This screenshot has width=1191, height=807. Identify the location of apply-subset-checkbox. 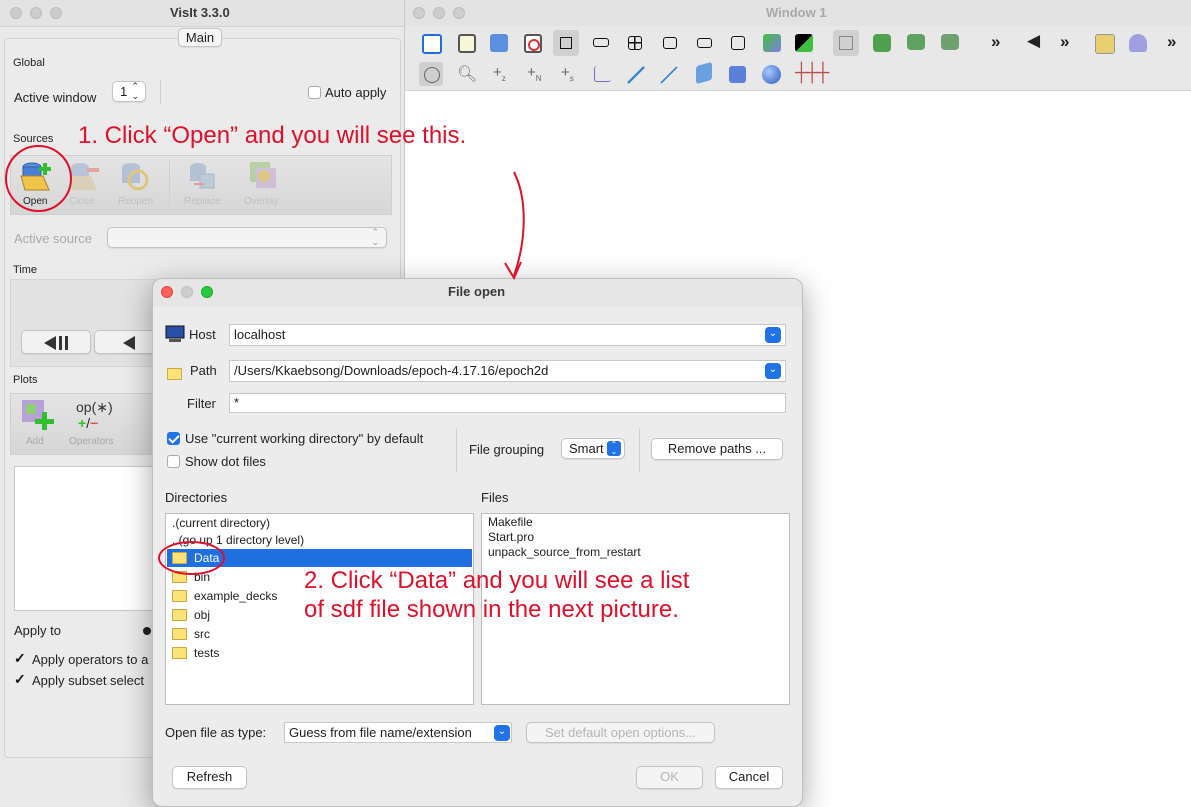
(20, 679).